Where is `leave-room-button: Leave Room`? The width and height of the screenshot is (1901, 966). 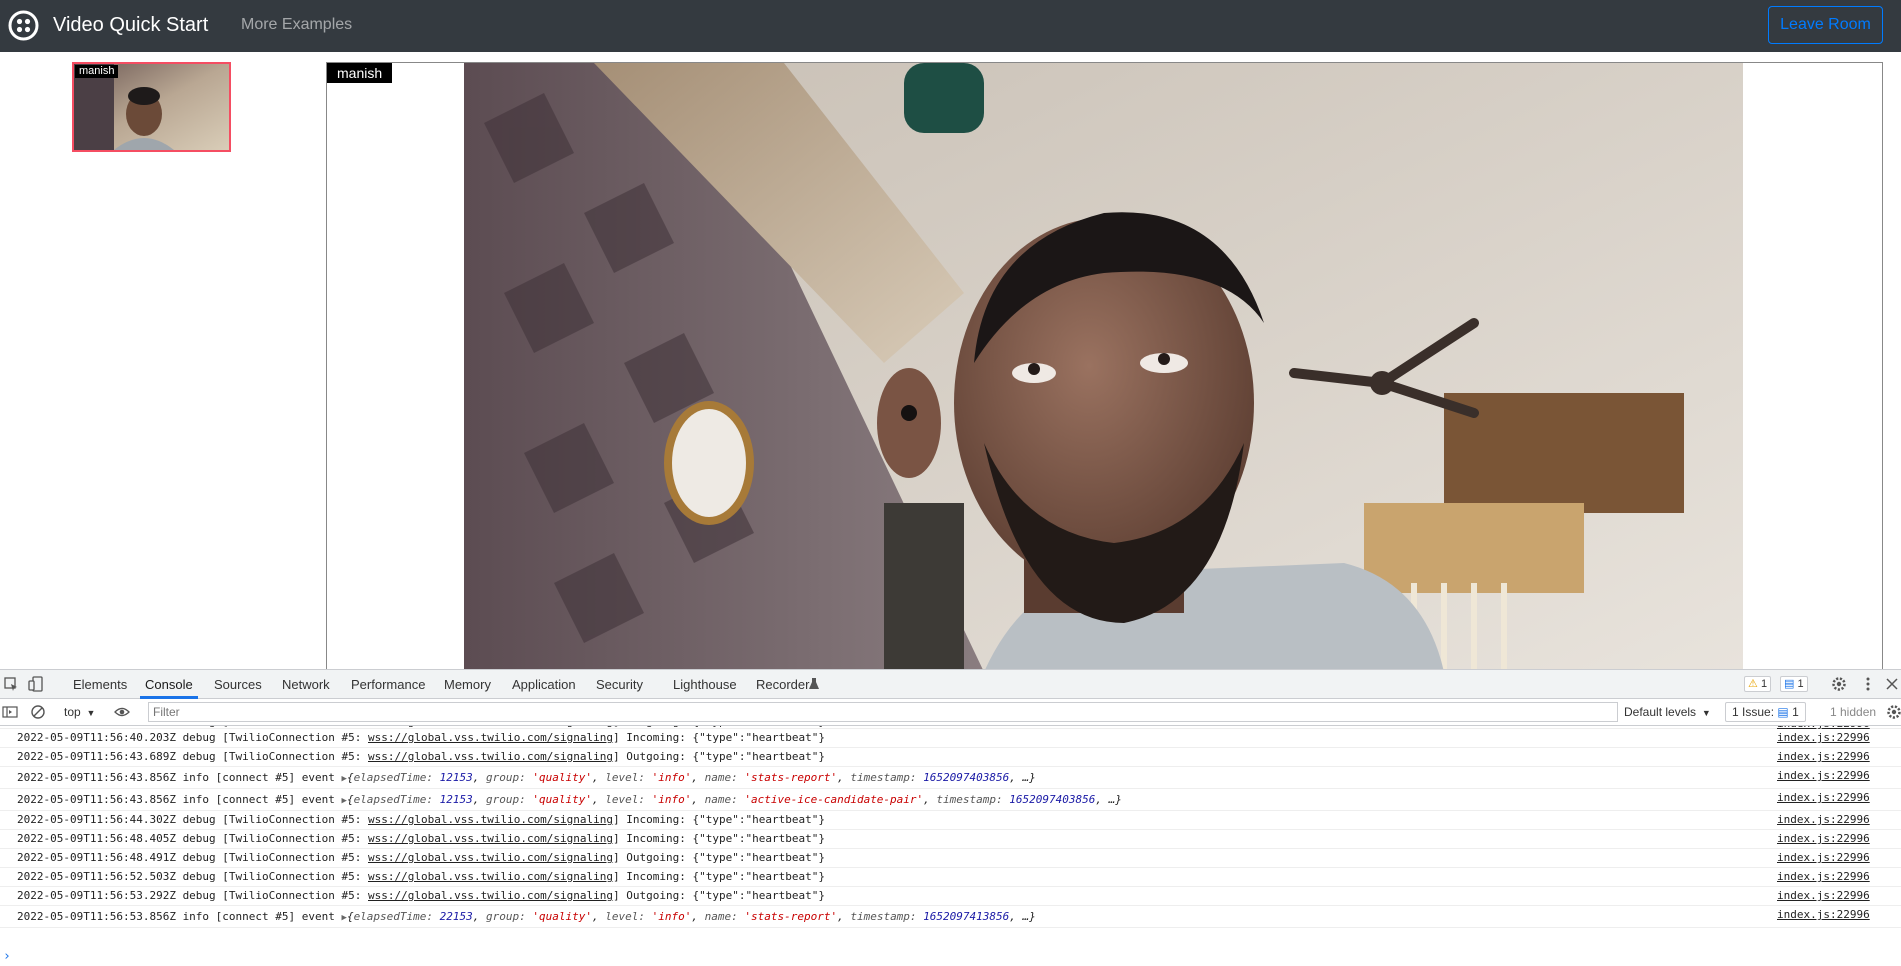
leave-room-button: Leave Room is located at coordinates (1825, 25).